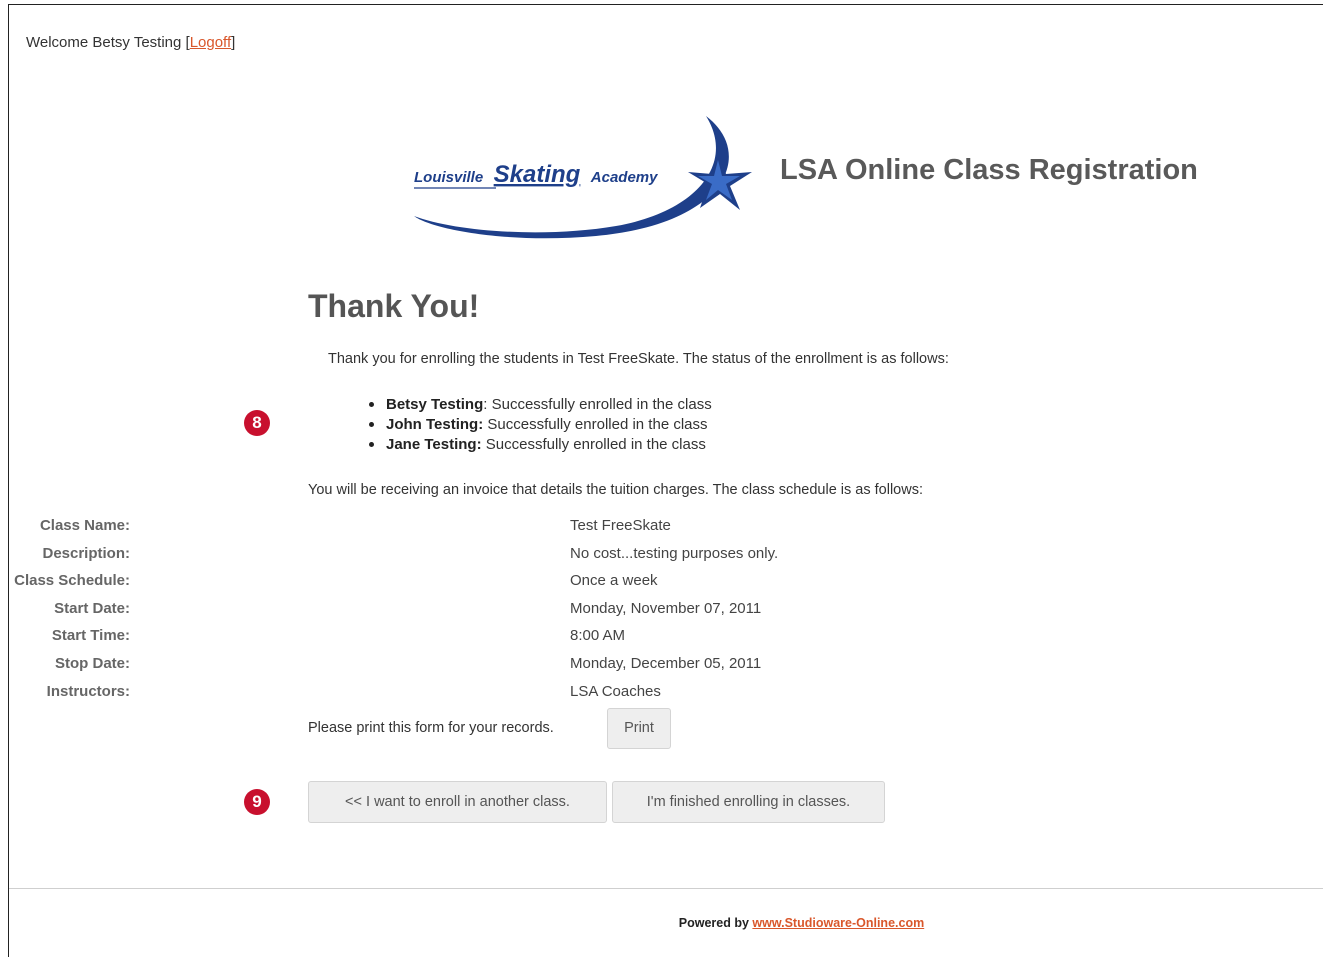  Describe the element at coordinates (257, 802) in the screenshot. I see `callout-badge-9: 9` at that location.